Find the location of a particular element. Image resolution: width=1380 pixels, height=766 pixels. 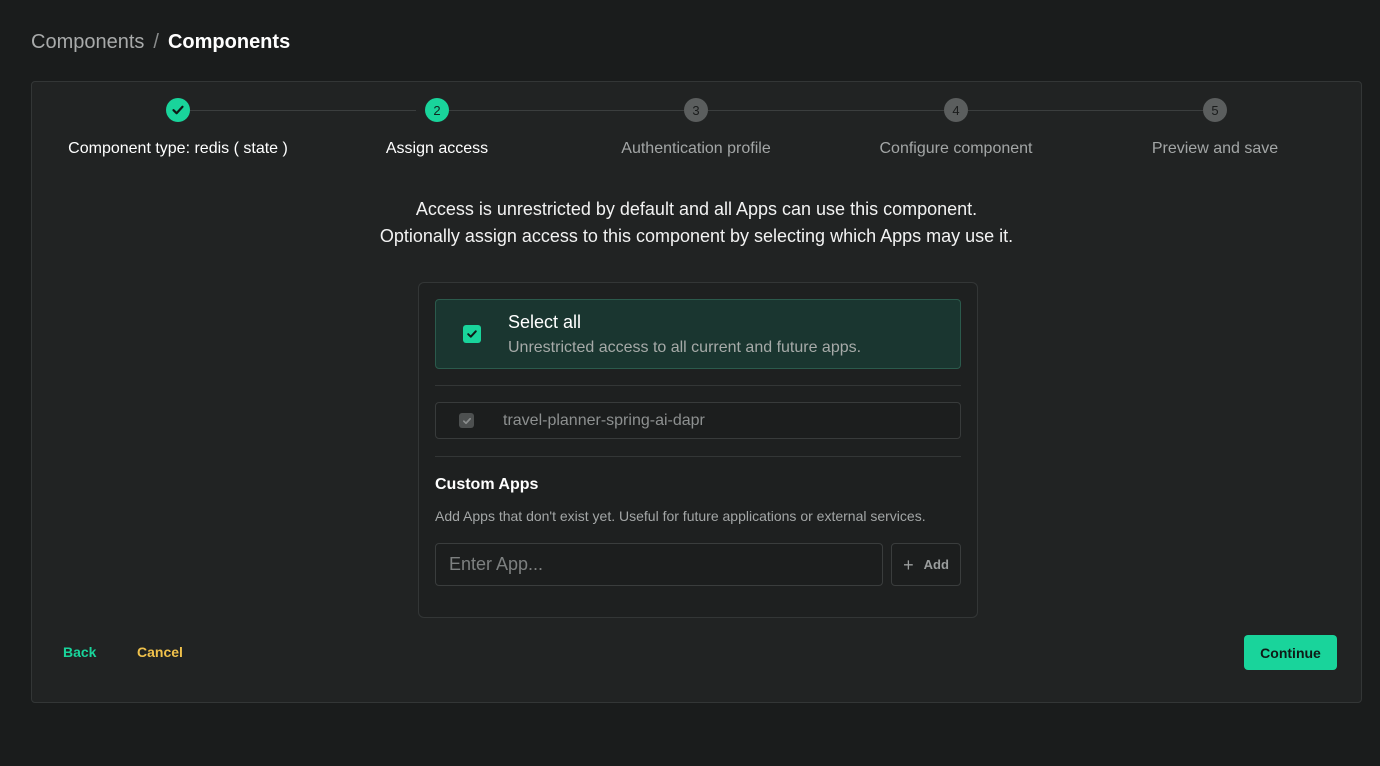

select-all-checkbox is located at coordinates (472, 334).